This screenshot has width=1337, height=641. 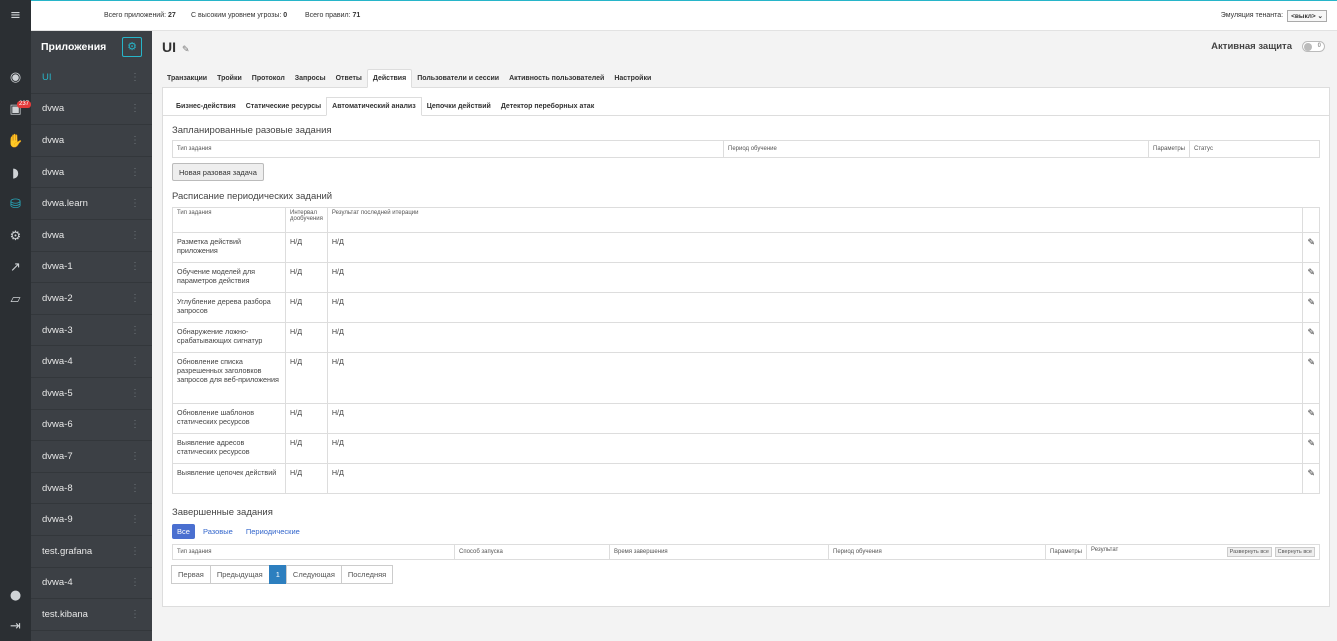 What do you see at coordinates (1313, 46) in the screenshot?
I see `active-protection-toggle` at bounding box center [1313, 46].